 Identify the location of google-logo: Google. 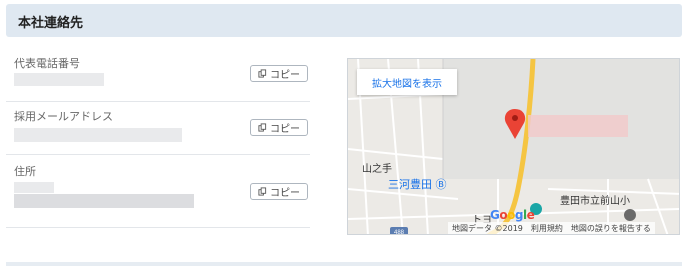
(512, 215).